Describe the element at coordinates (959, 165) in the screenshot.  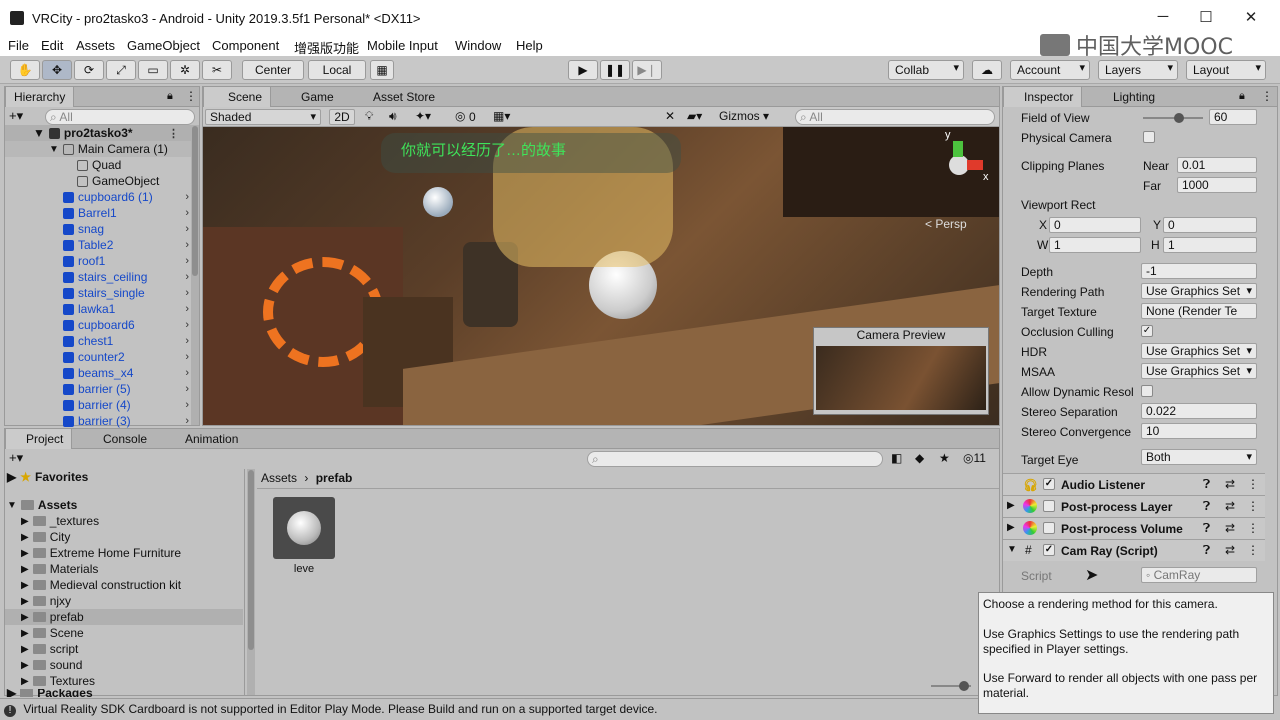
I see `gizmo-center` at that location.